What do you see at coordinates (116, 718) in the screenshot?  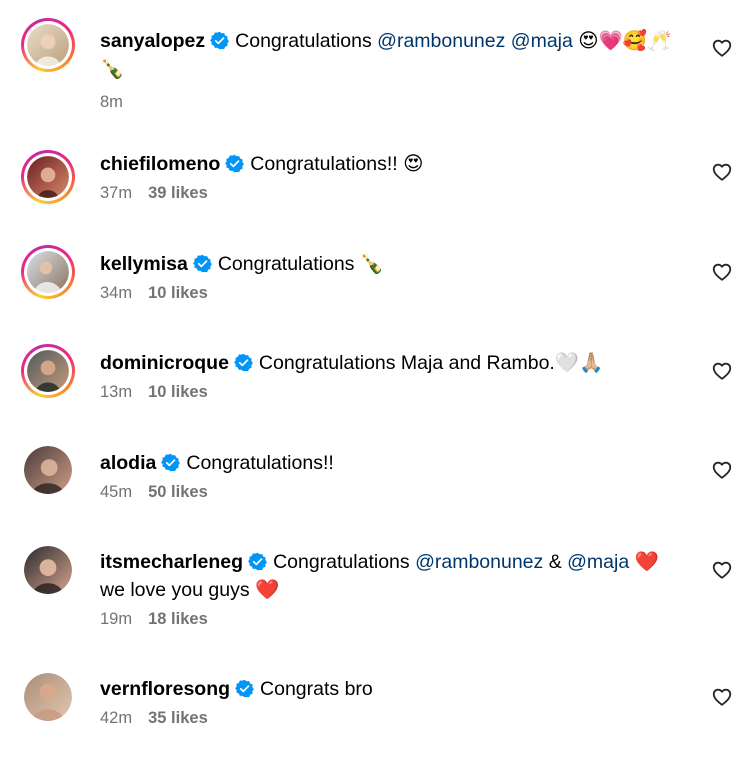 I see `comment-time: 42m` at bounding box center [116, 718].